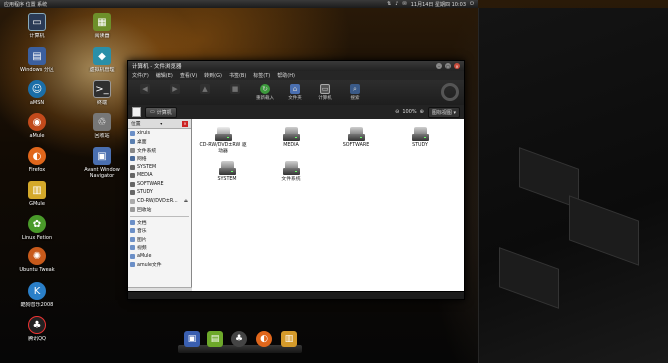 This screenshot has width=668, height=363. I want to click on desktop-icon-kugou: K 酷狗音乐2008, so click(37, 295).